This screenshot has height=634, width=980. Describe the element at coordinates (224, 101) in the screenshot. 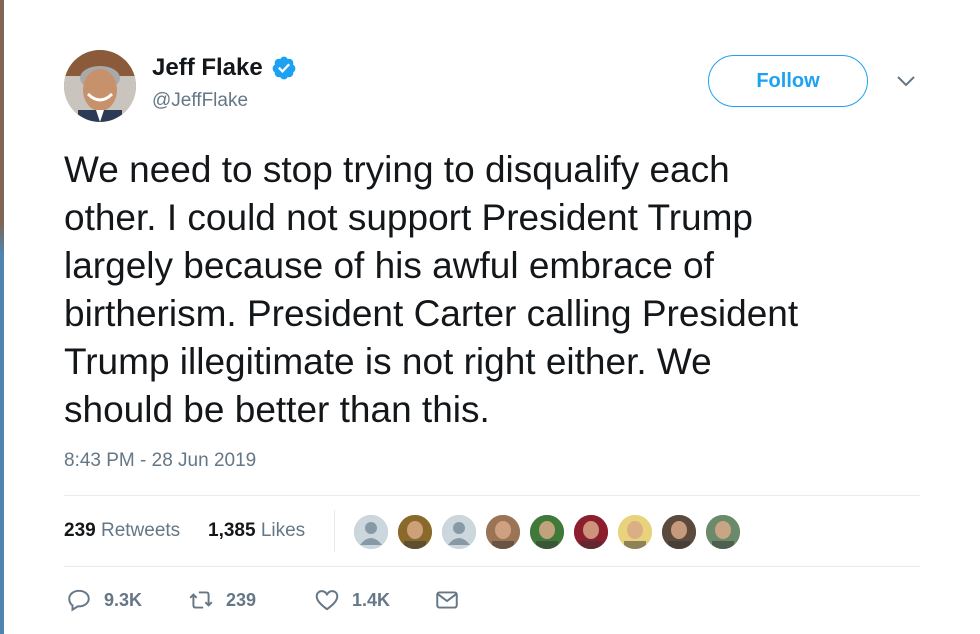

I see `handle: @JeffFlake` at that location.